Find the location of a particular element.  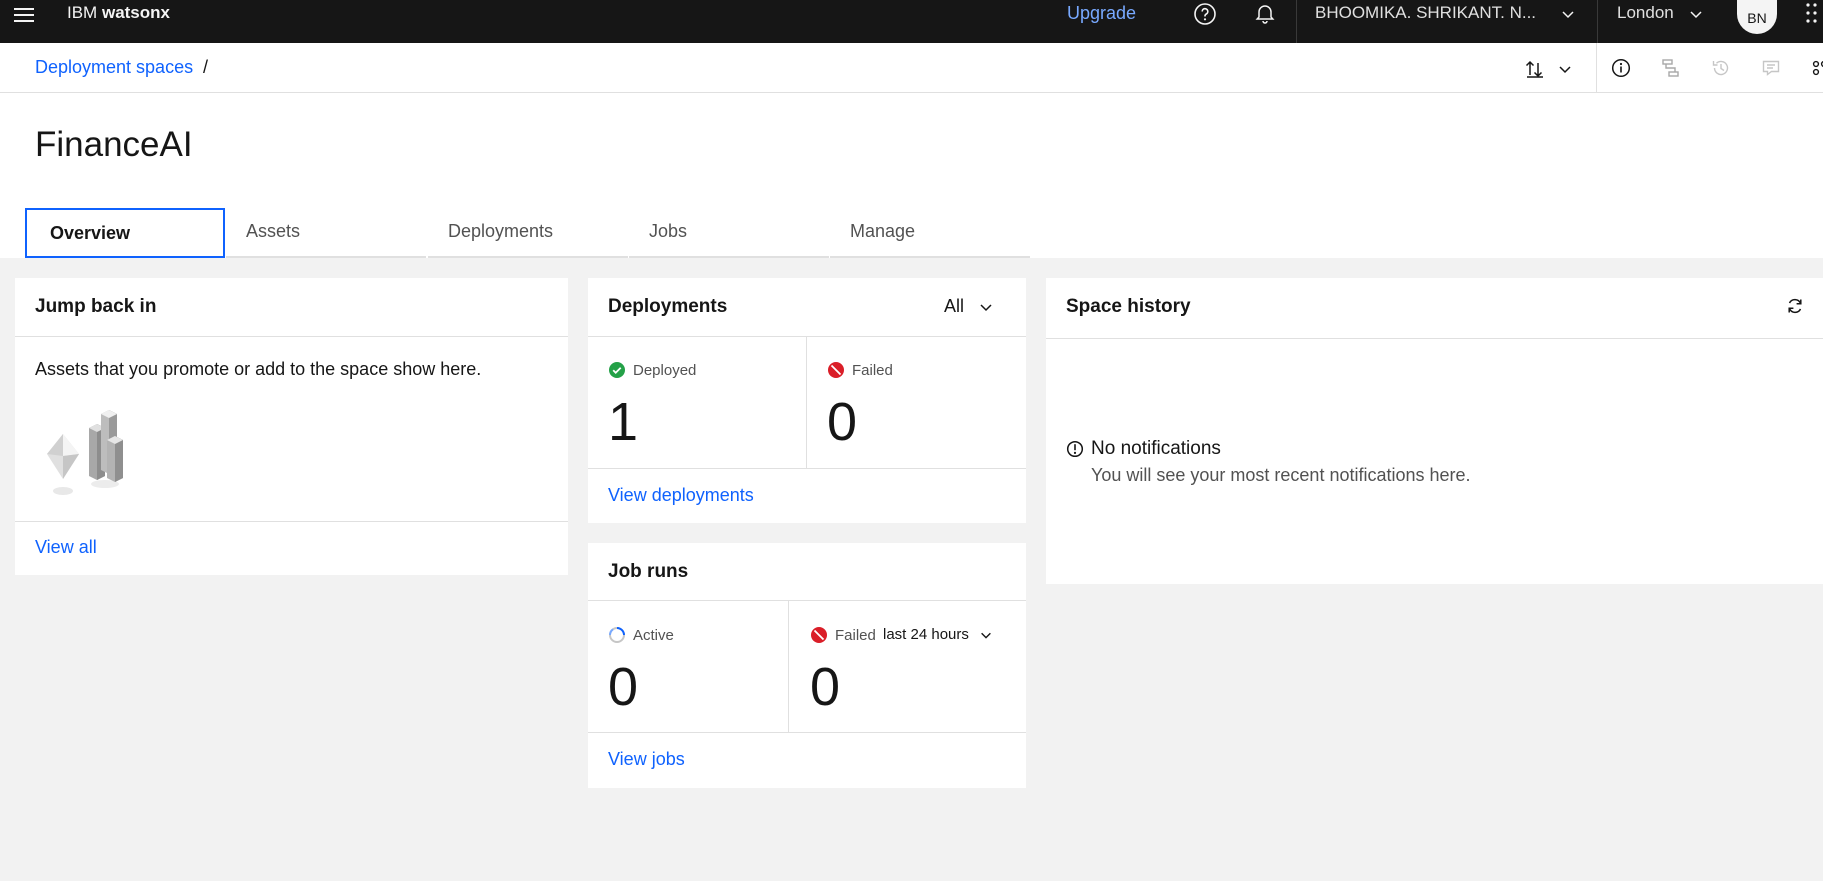

card-title: Jump back in is located at coordinates (96, 306).